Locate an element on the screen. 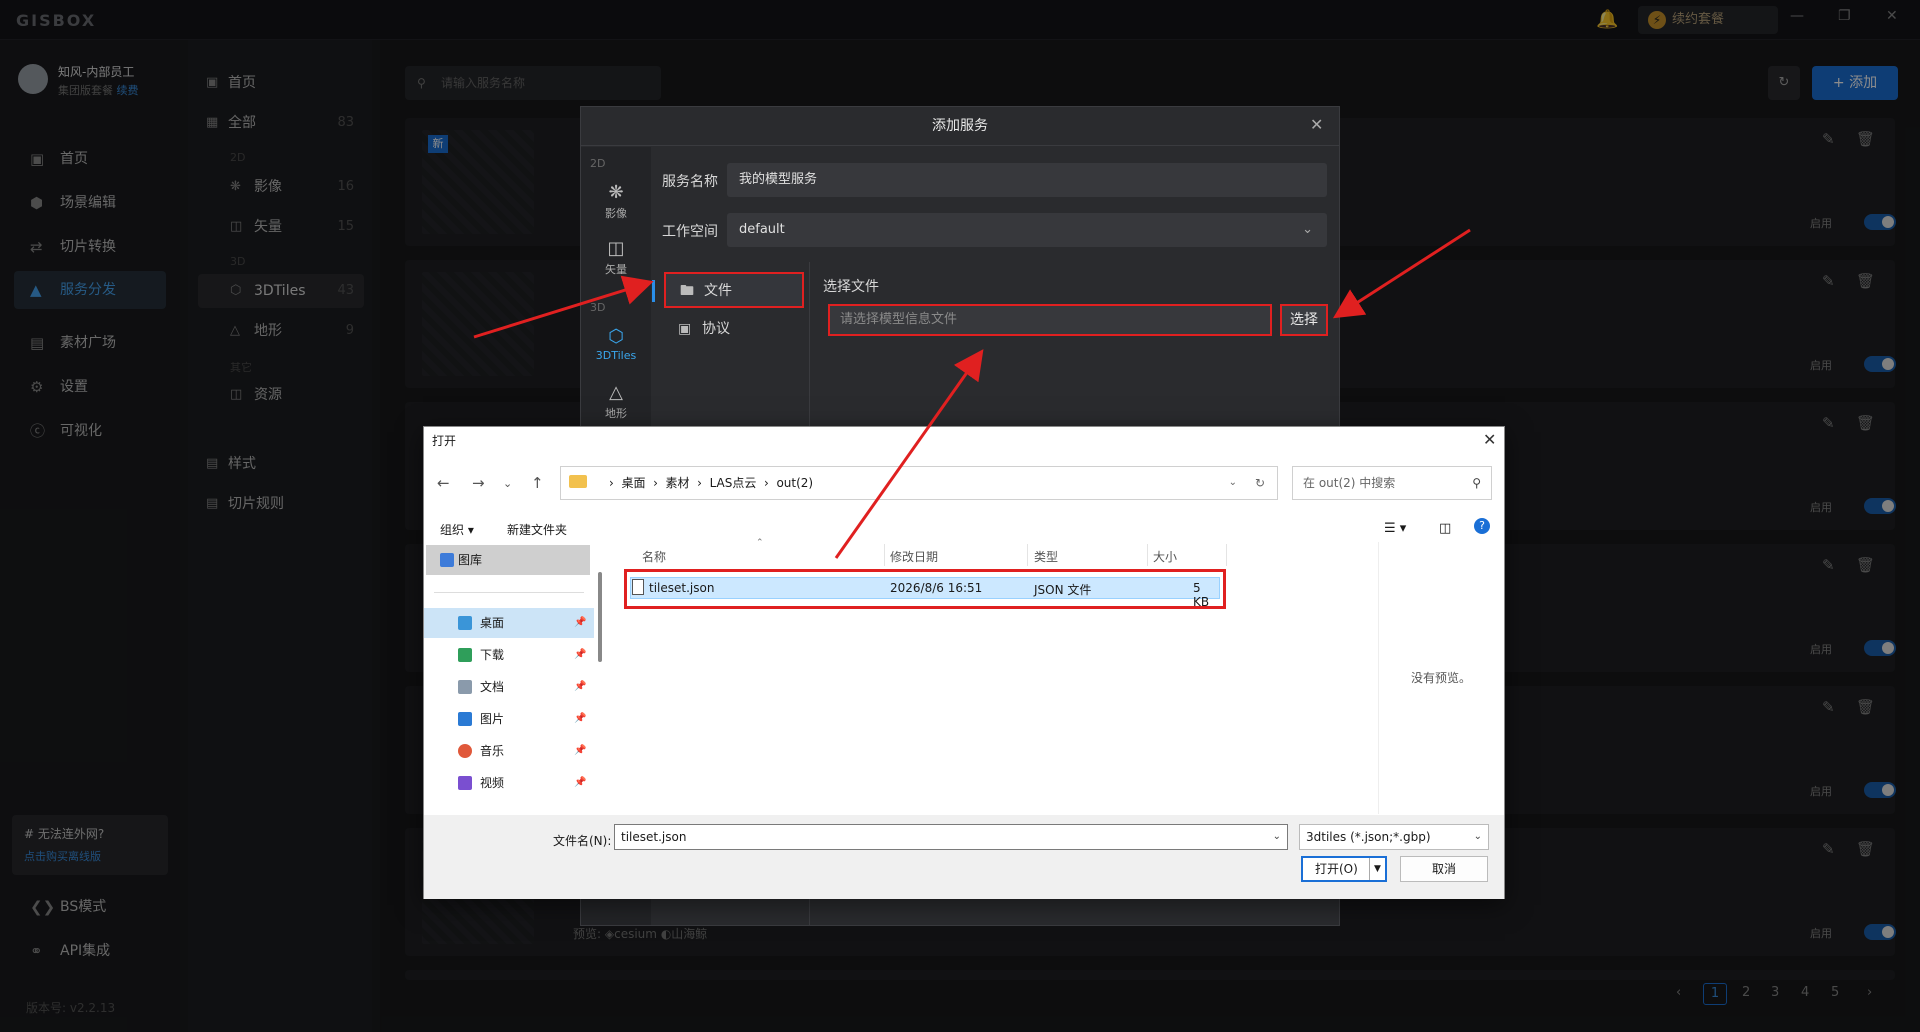 The width and height of the screenshot is (1920, 1032). source-label: 协议 is located at coordinates (716, 329).